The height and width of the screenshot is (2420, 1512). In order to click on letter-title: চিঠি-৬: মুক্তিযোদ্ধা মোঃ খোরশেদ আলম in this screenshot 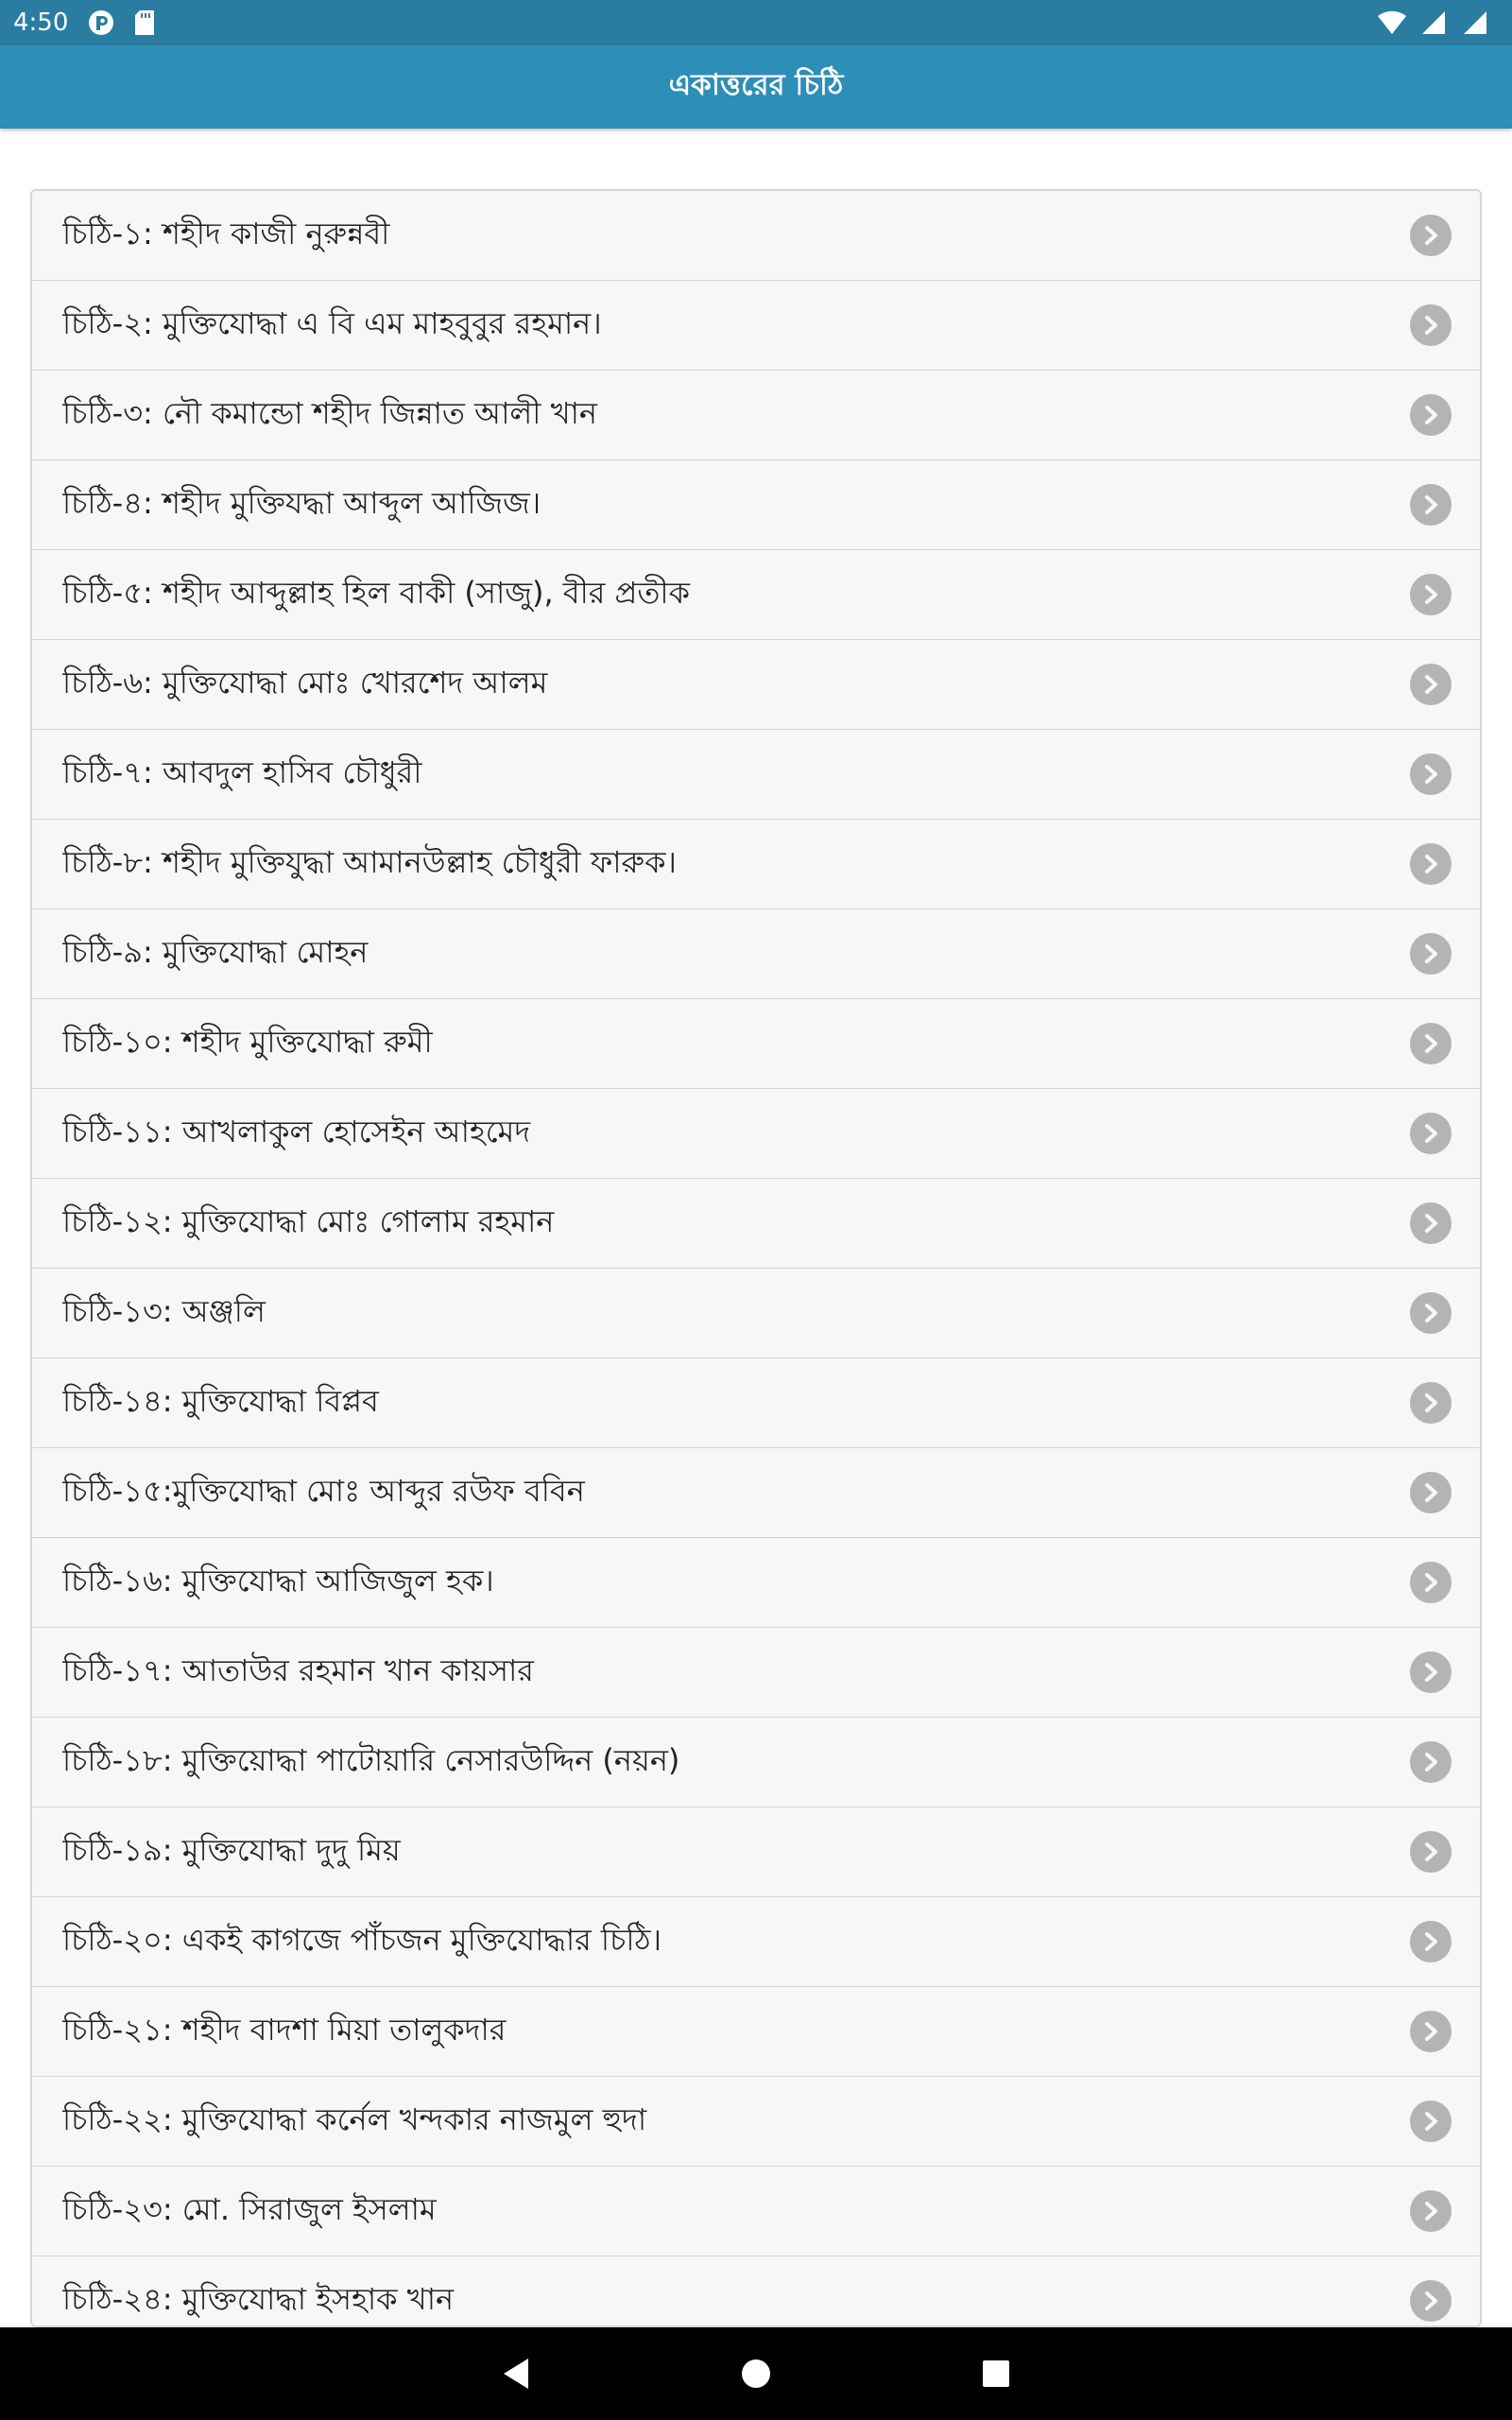, I will do `click(305, 682)`.